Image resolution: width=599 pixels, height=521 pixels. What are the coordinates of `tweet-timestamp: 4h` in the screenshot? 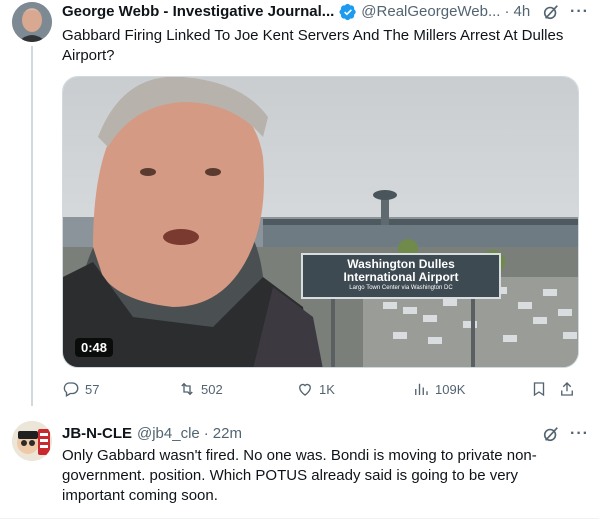 It's located at (521, 12).